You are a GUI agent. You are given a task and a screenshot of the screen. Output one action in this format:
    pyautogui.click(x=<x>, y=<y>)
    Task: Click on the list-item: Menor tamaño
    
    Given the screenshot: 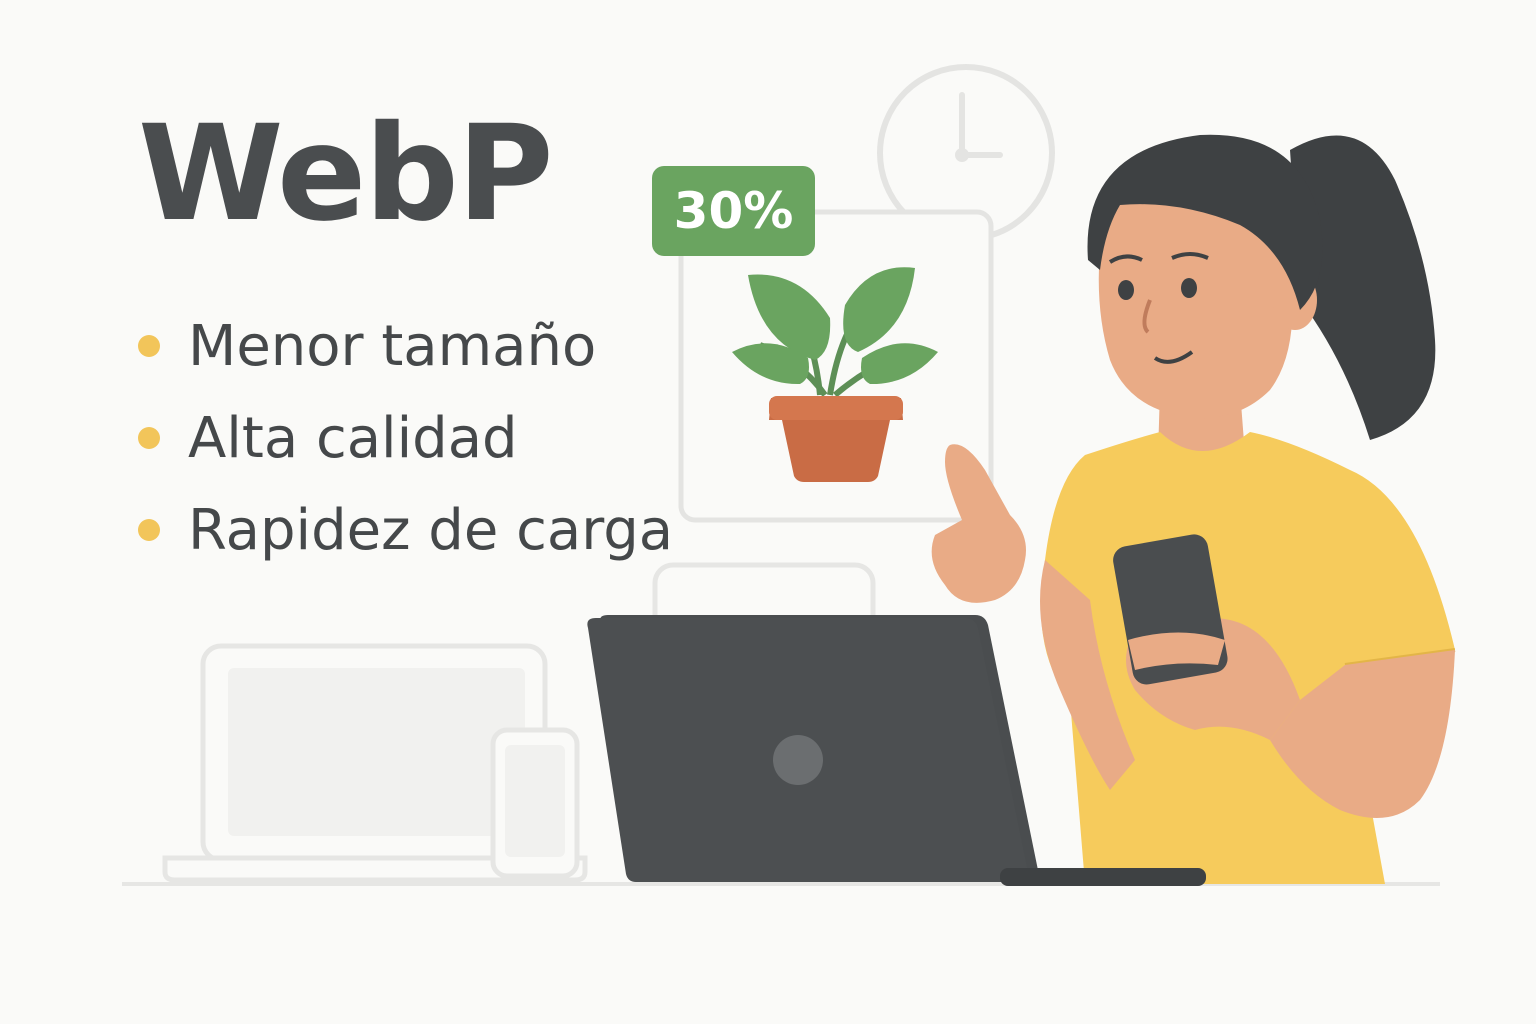 What is the action you would take?
    pyautogui.click(x=405, y=346)
    